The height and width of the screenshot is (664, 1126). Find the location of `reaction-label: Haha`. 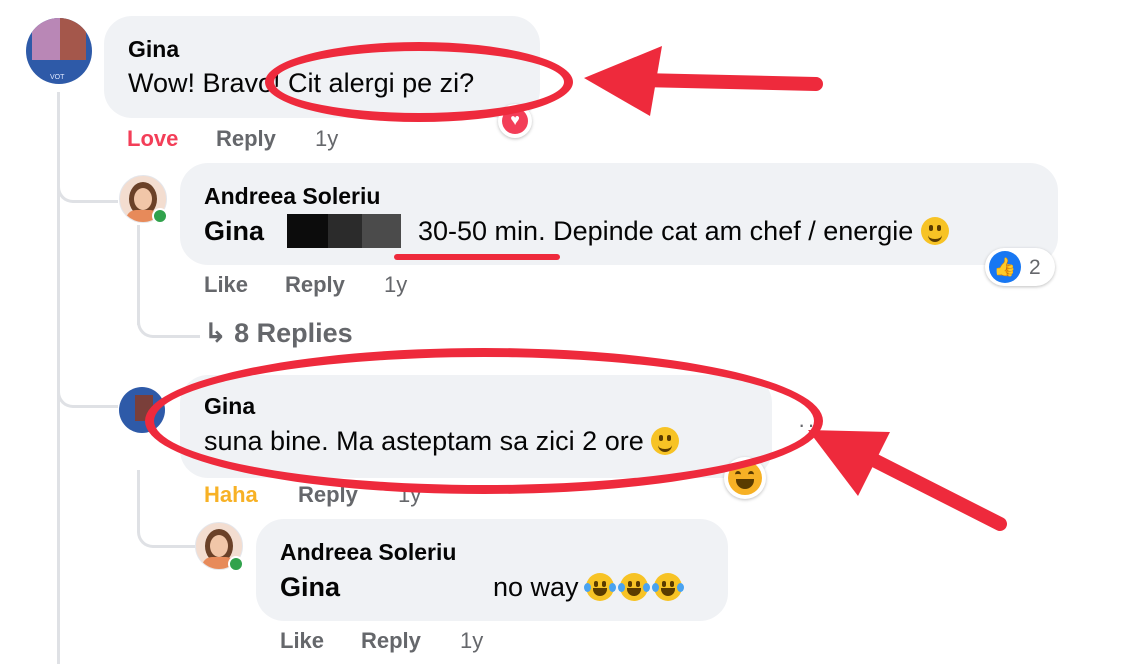

reaction-label: Haha is located at coordinates (231, 495).